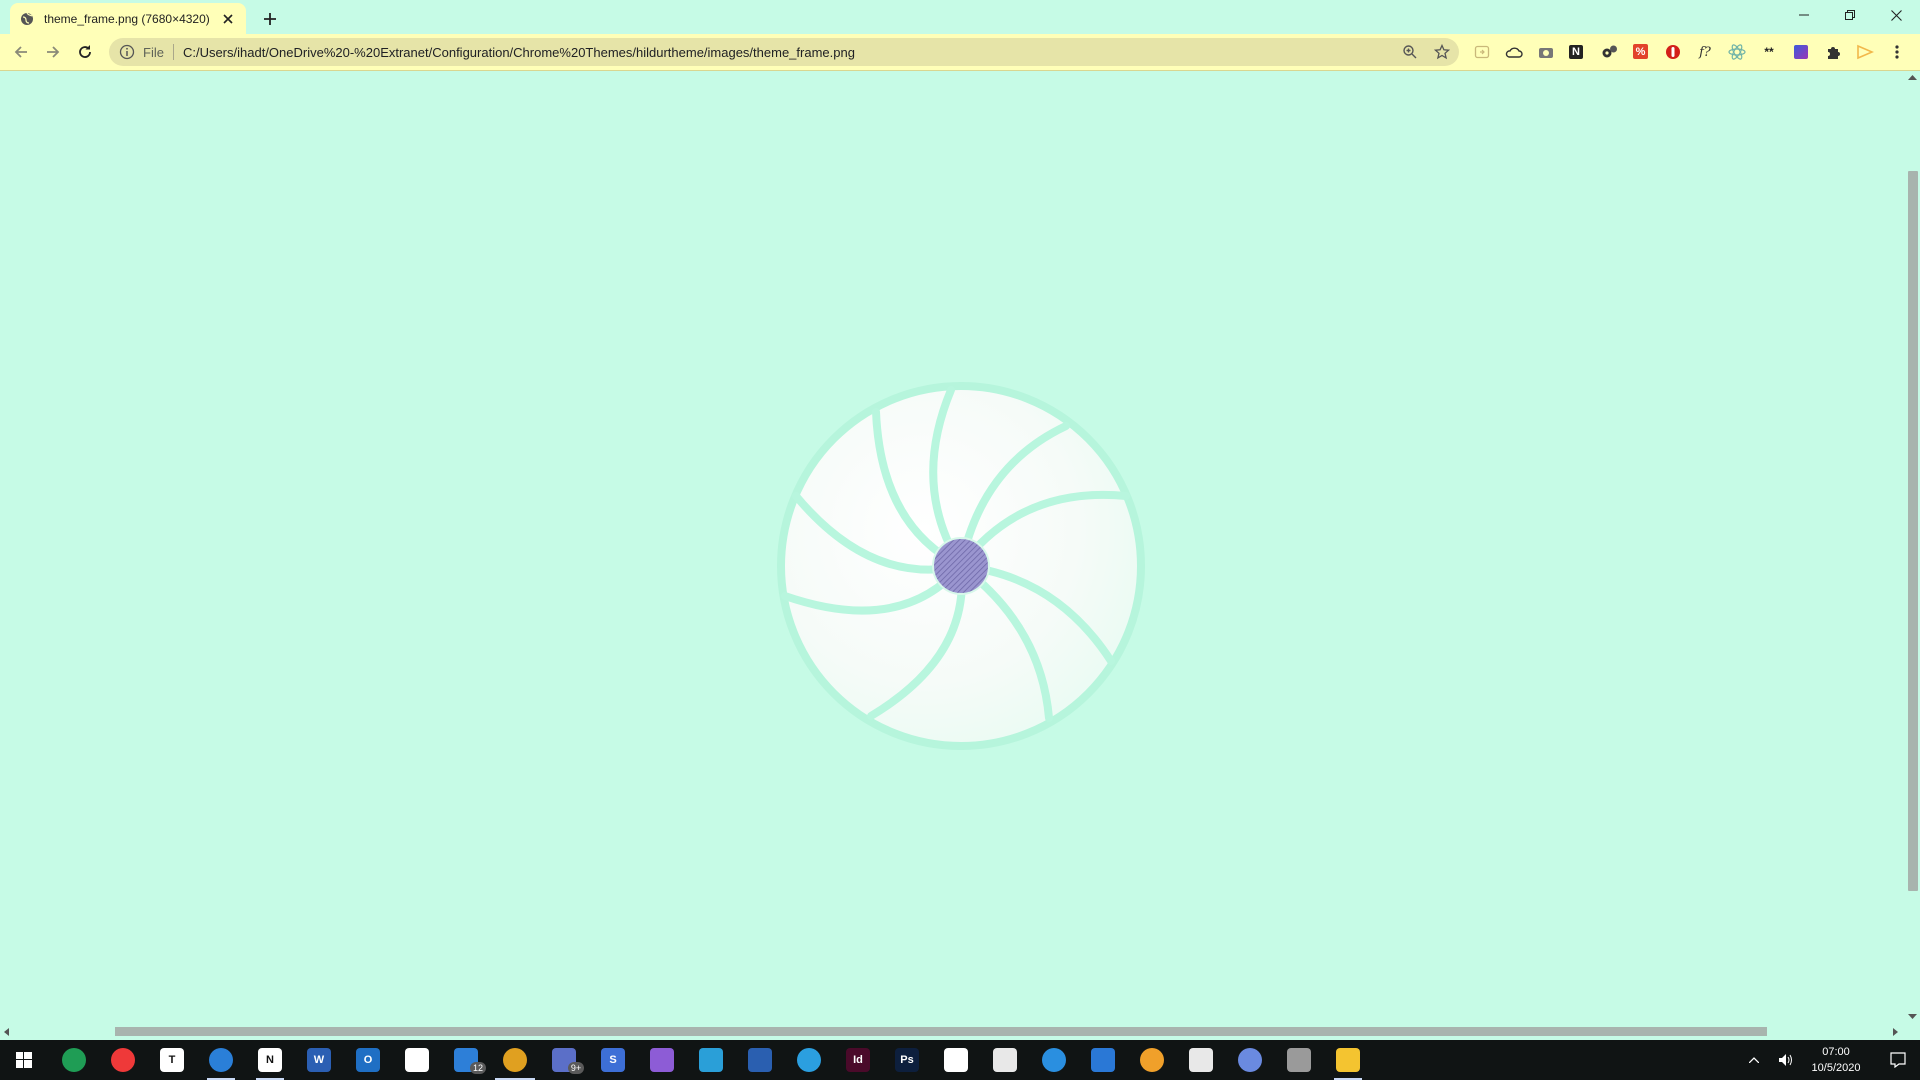 Image resolution: width=1920 pixels, height=1080 pixels. I want to click on horizontal-scroll-thumb, so click(941, 1031).